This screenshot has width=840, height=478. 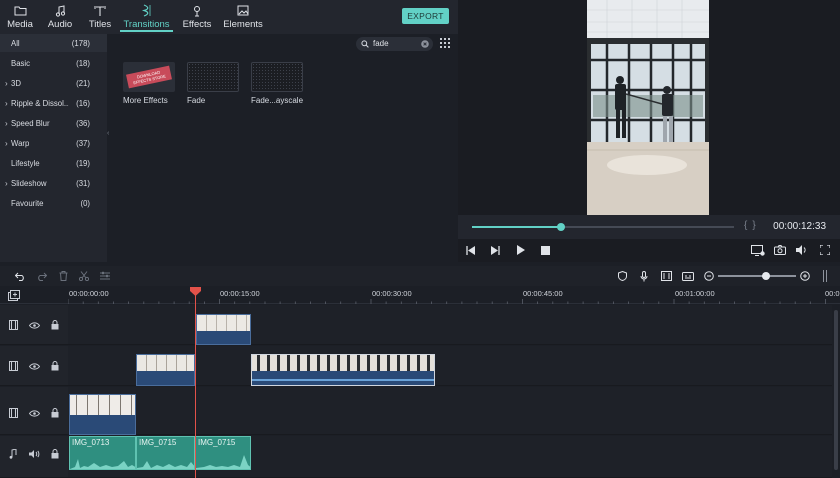 I want to click on stop-icon, so click(x=545, y=250).